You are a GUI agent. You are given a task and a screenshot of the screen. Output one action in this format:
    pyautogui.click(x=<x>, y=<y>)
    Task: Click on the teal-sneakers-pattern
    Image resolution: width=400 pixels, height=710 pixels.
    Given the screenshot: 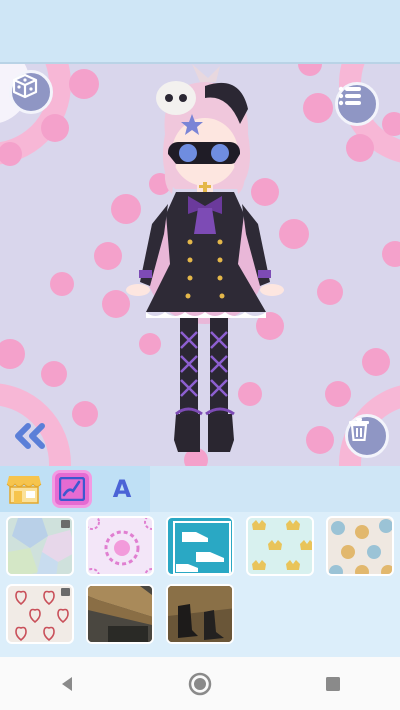 What is the action you would take?
    pyautogui.click(x=202, y=547)
    